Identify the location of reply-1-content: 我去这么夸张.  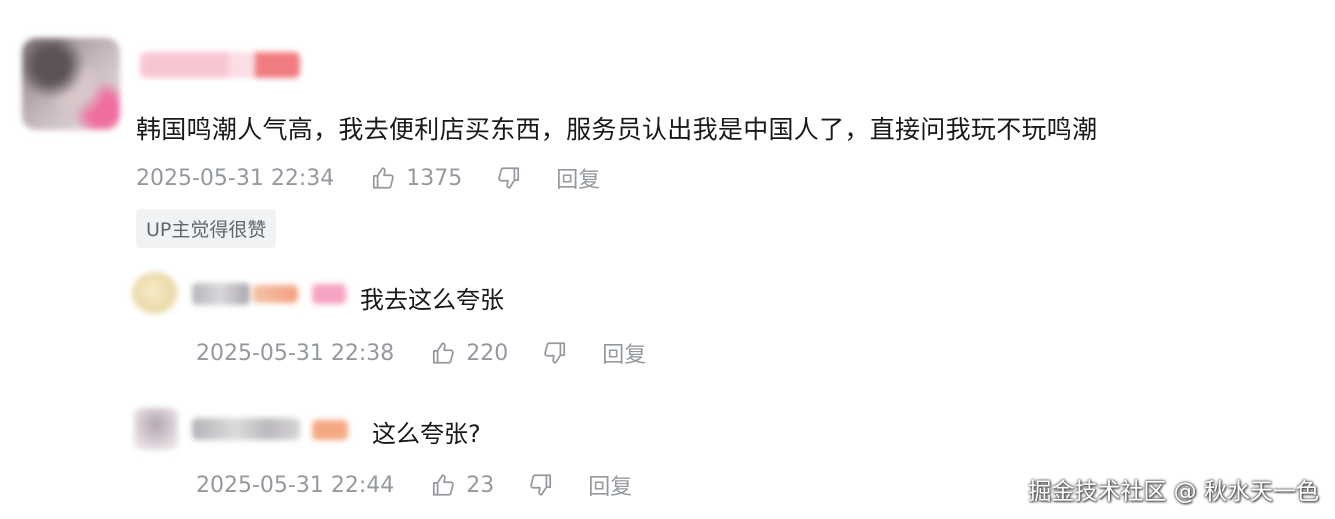
(432, 300).